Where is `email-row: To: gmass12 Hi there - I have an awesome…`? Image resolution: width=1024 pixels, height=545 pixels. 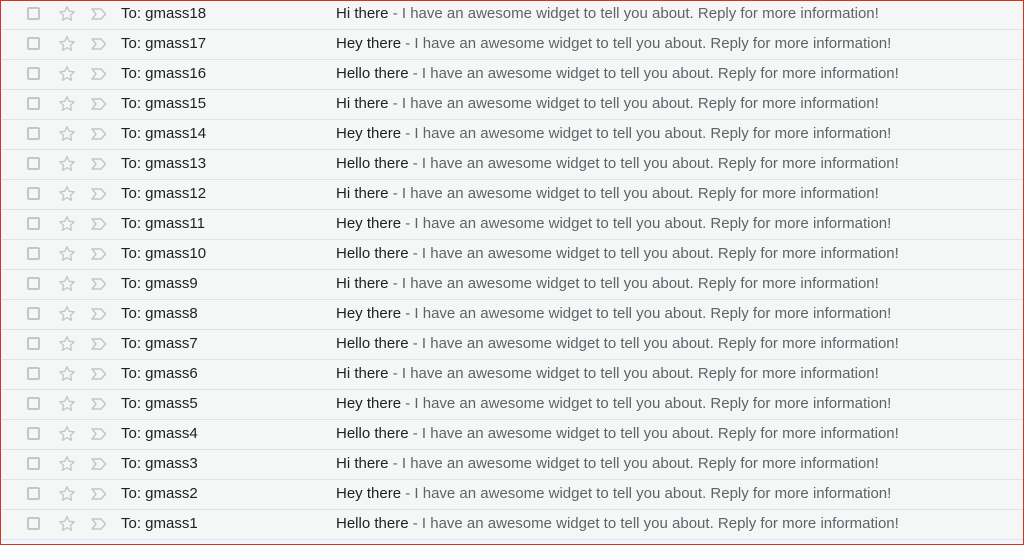
email-row: To: gmass12 Hi there - I have an awesome… is located at coordinates (512, 195).